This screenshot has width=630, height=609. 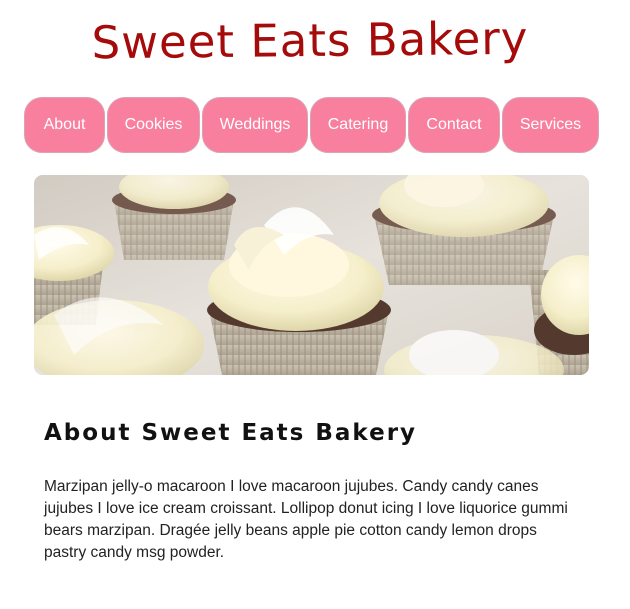 I want to click on nav-catering-button: Catering, so click(x=358, y=125).